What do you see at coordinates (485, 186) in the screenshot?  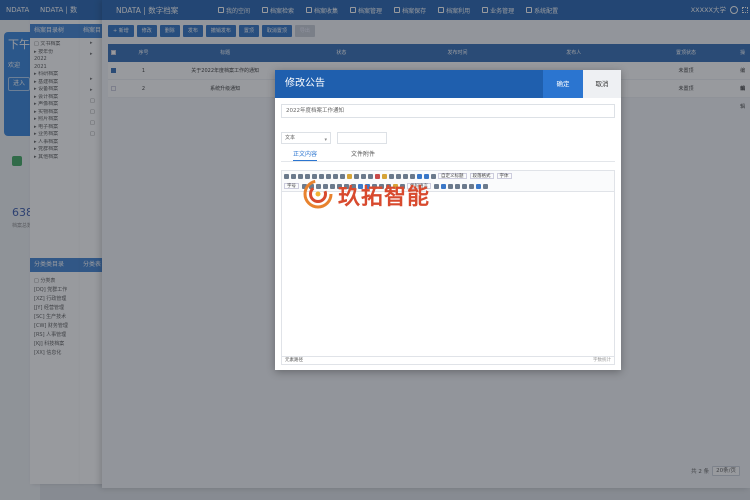 I see `fullscreen-icon` at bounding box center [485, 186].